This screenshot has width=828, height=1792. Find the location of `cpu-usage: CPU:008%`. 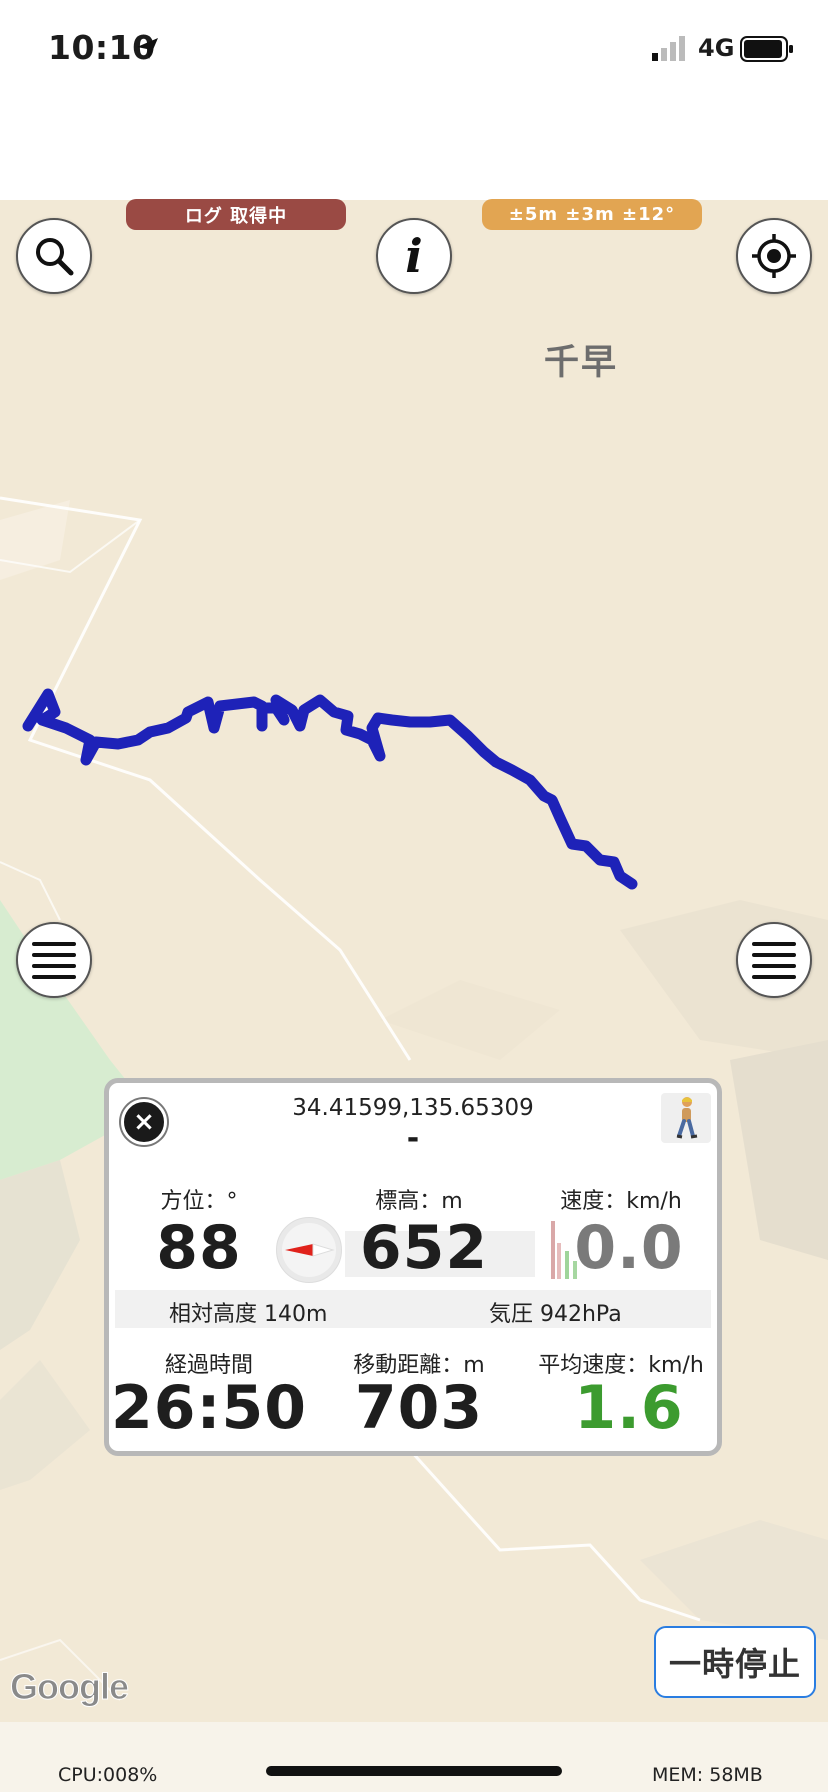

cpu-usage: CPU:008% is located at coordinates (108, 1775).